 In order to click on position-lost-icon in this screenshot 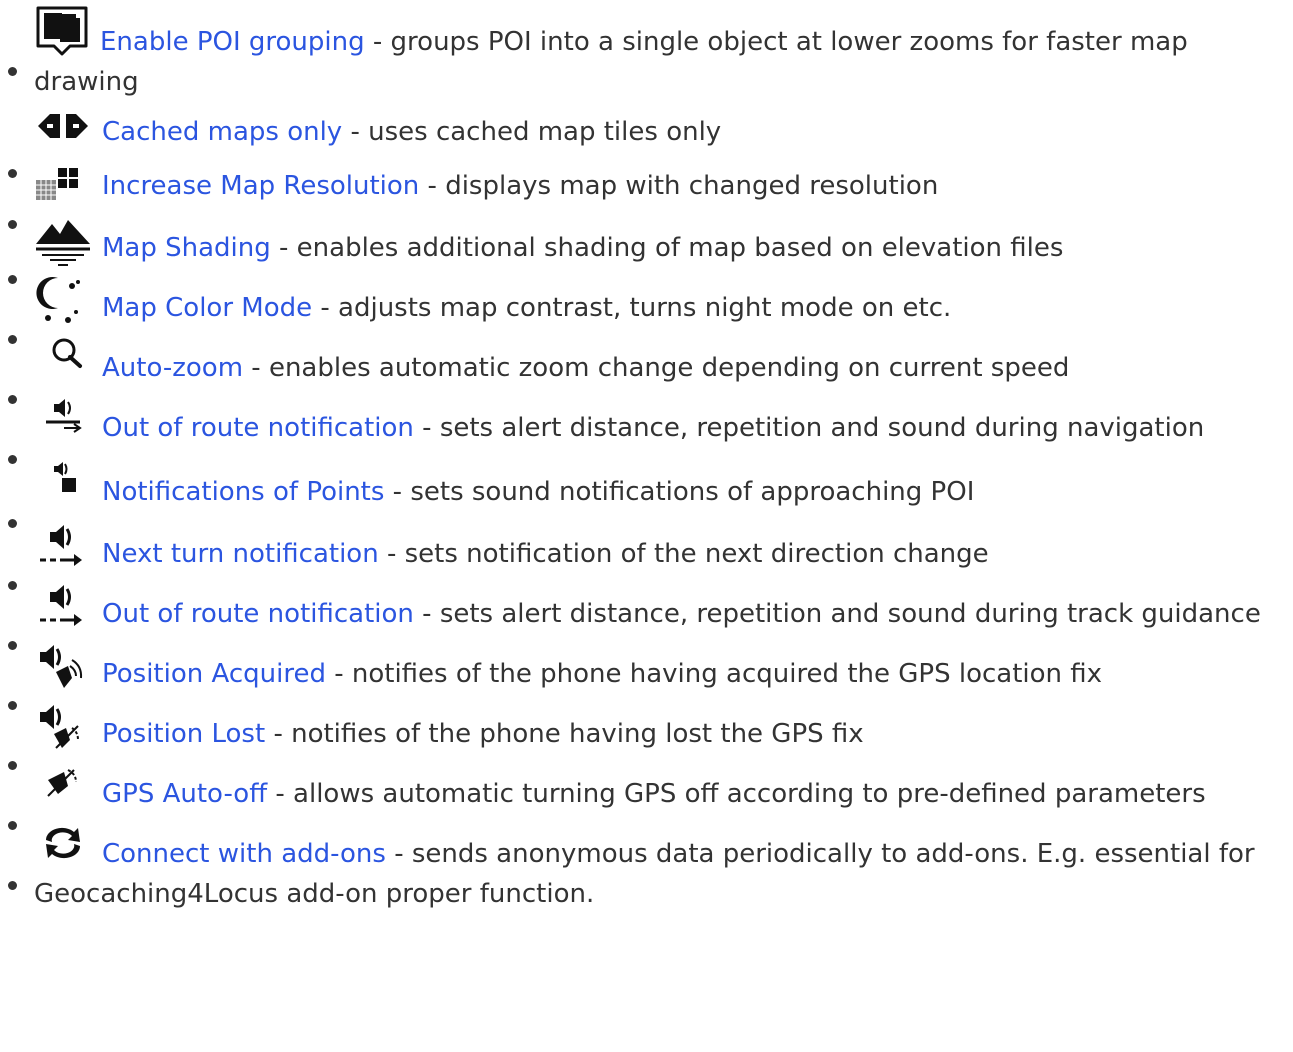, I will do `click(63, 728)`.